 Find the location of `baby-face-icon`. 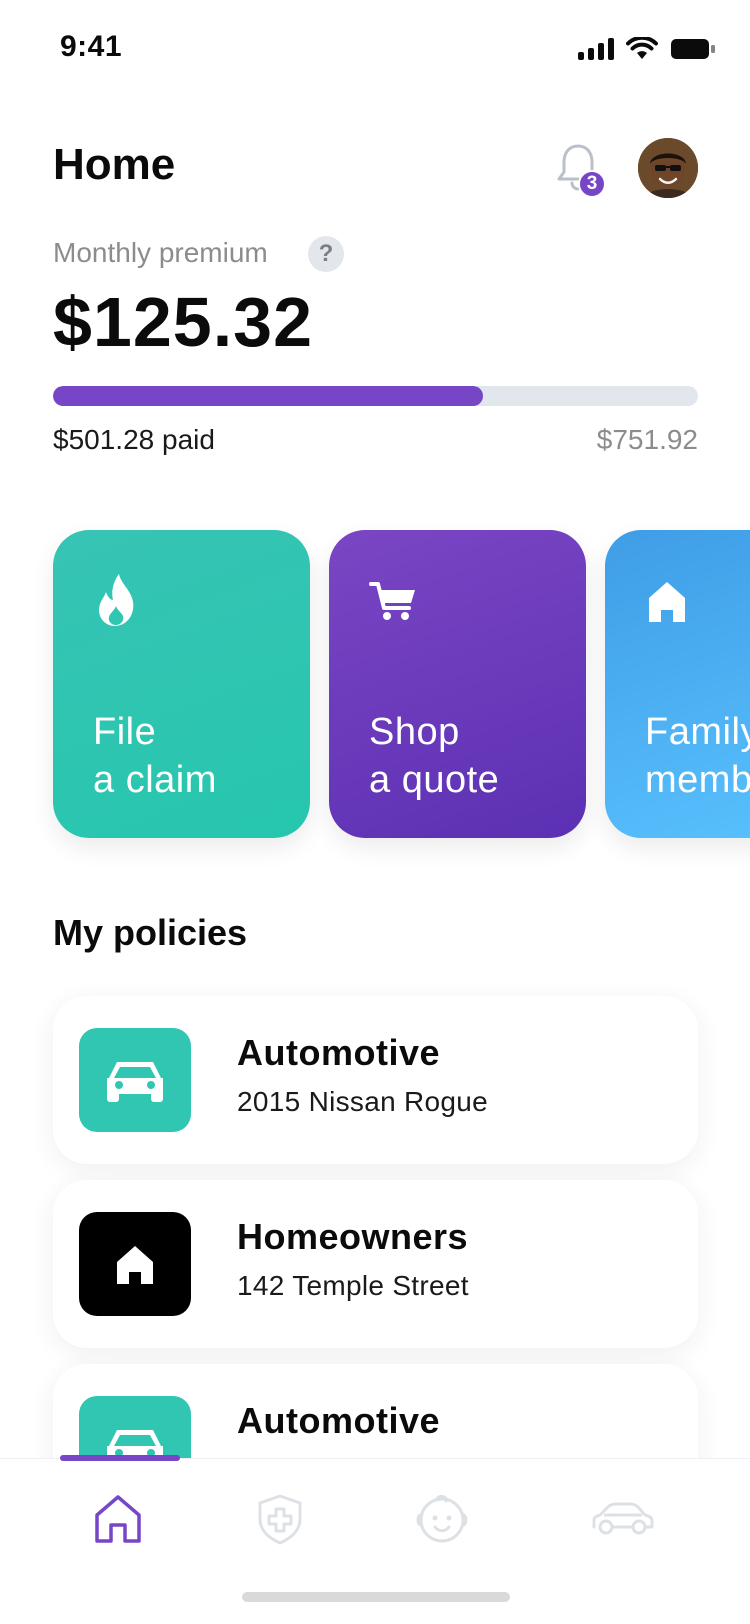

baby-face-icon is located at coordinates (442, 1518).